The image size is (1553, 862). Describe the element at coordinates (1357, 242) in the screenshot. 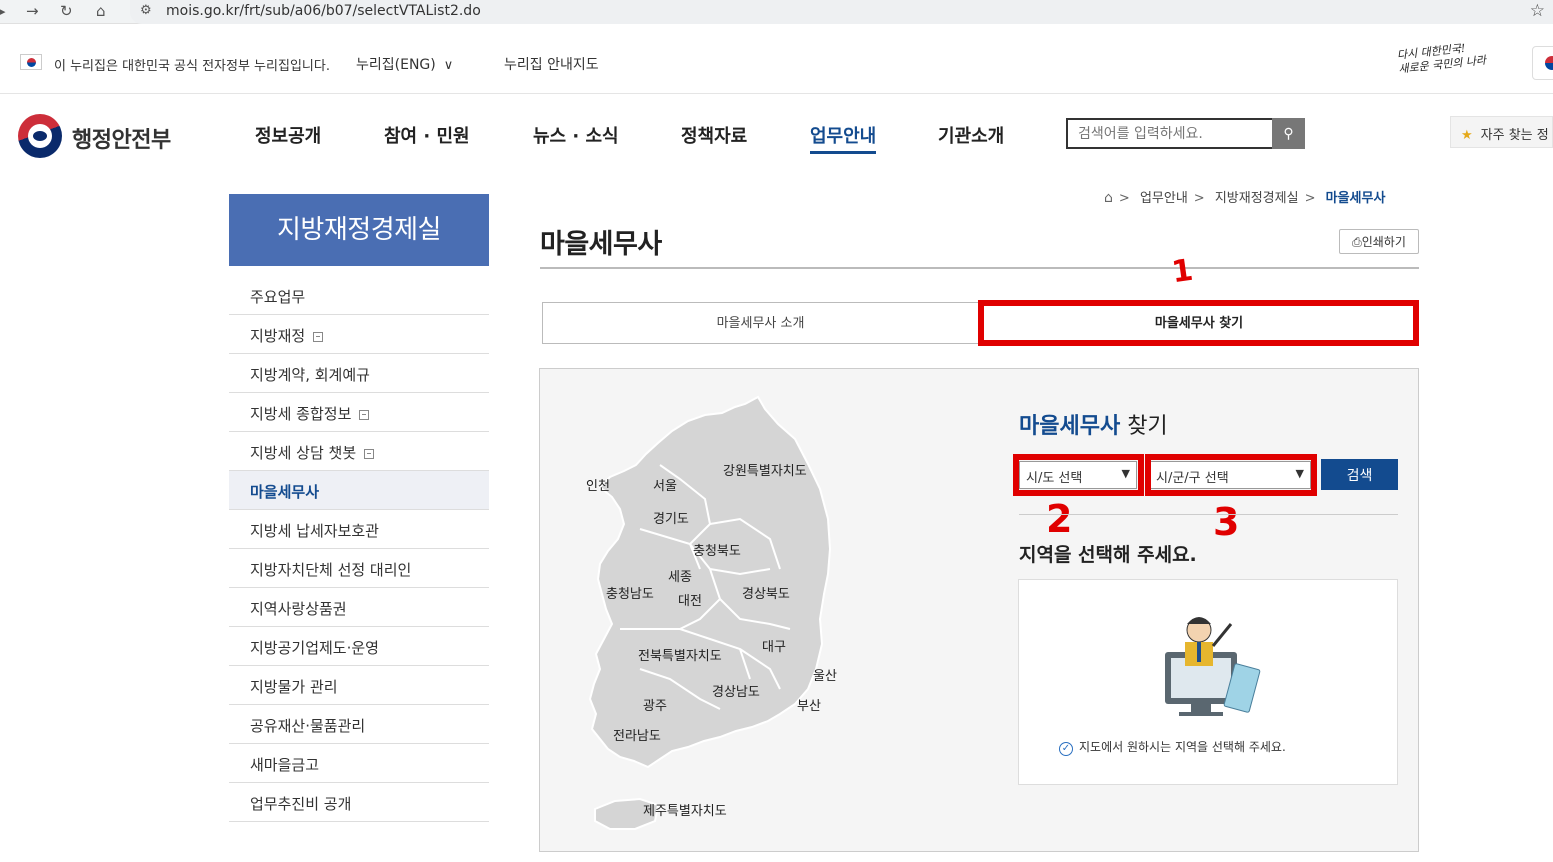

I see `printer-icon: ⎙` at that location.